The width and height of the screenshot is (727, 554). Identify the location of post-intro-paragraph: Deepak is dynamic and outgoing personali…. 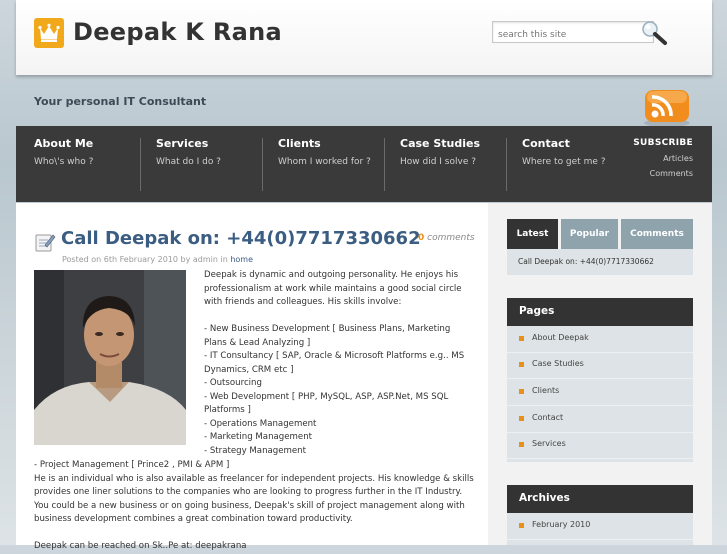
(333, 288).